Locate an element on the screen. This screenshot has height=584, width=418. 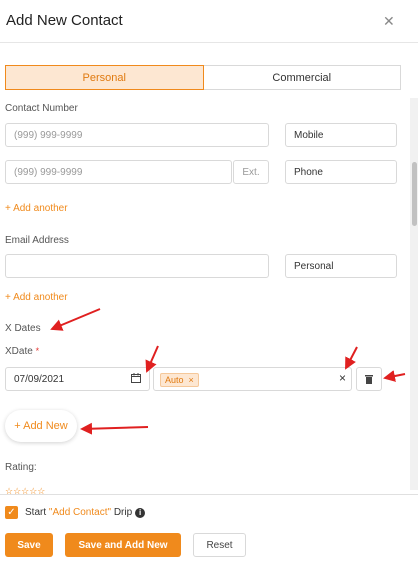
tag-remove-icon: × is located at coordinates (191, 380).